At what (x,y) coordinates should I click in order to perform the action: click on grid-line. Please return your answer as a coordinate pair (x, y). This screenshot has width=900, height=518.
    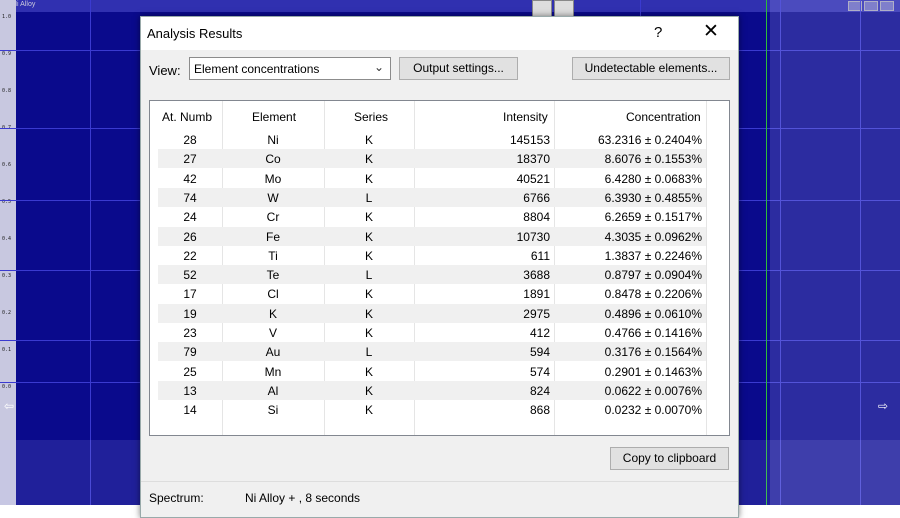
    Looking at the image, I should click on (90, 252).